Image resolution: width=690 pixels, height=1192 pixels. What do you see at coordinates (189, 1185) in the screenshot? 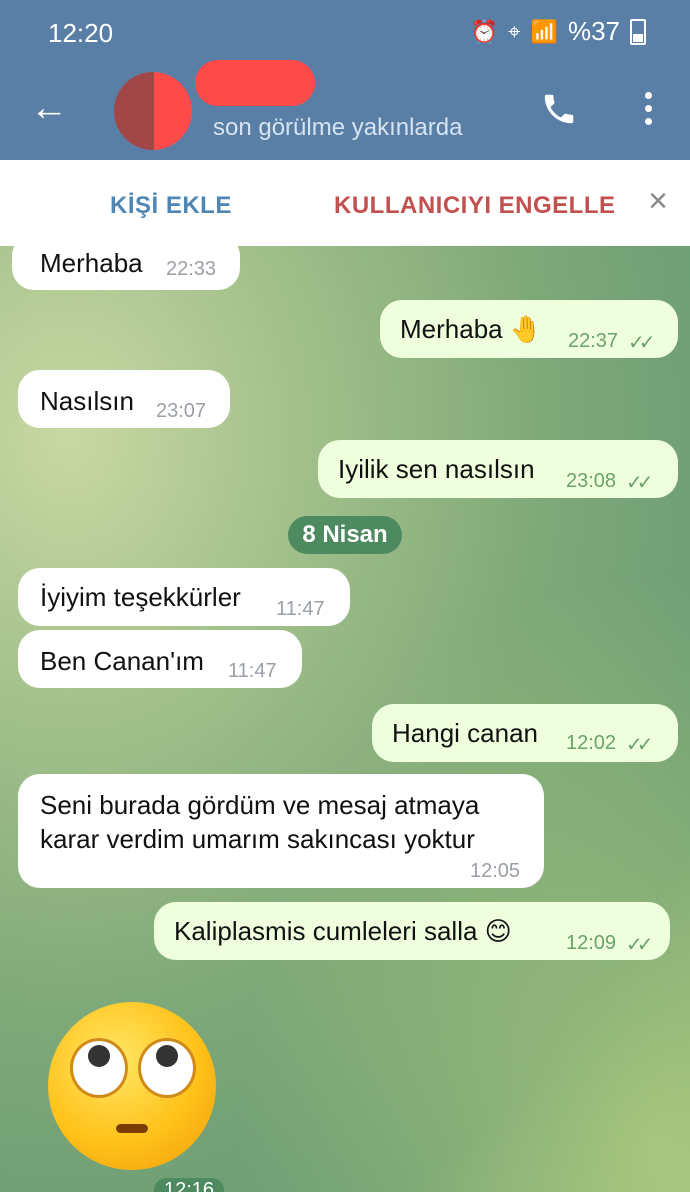
I see `message-time: 12:16` at bounding box center [189, 1185].